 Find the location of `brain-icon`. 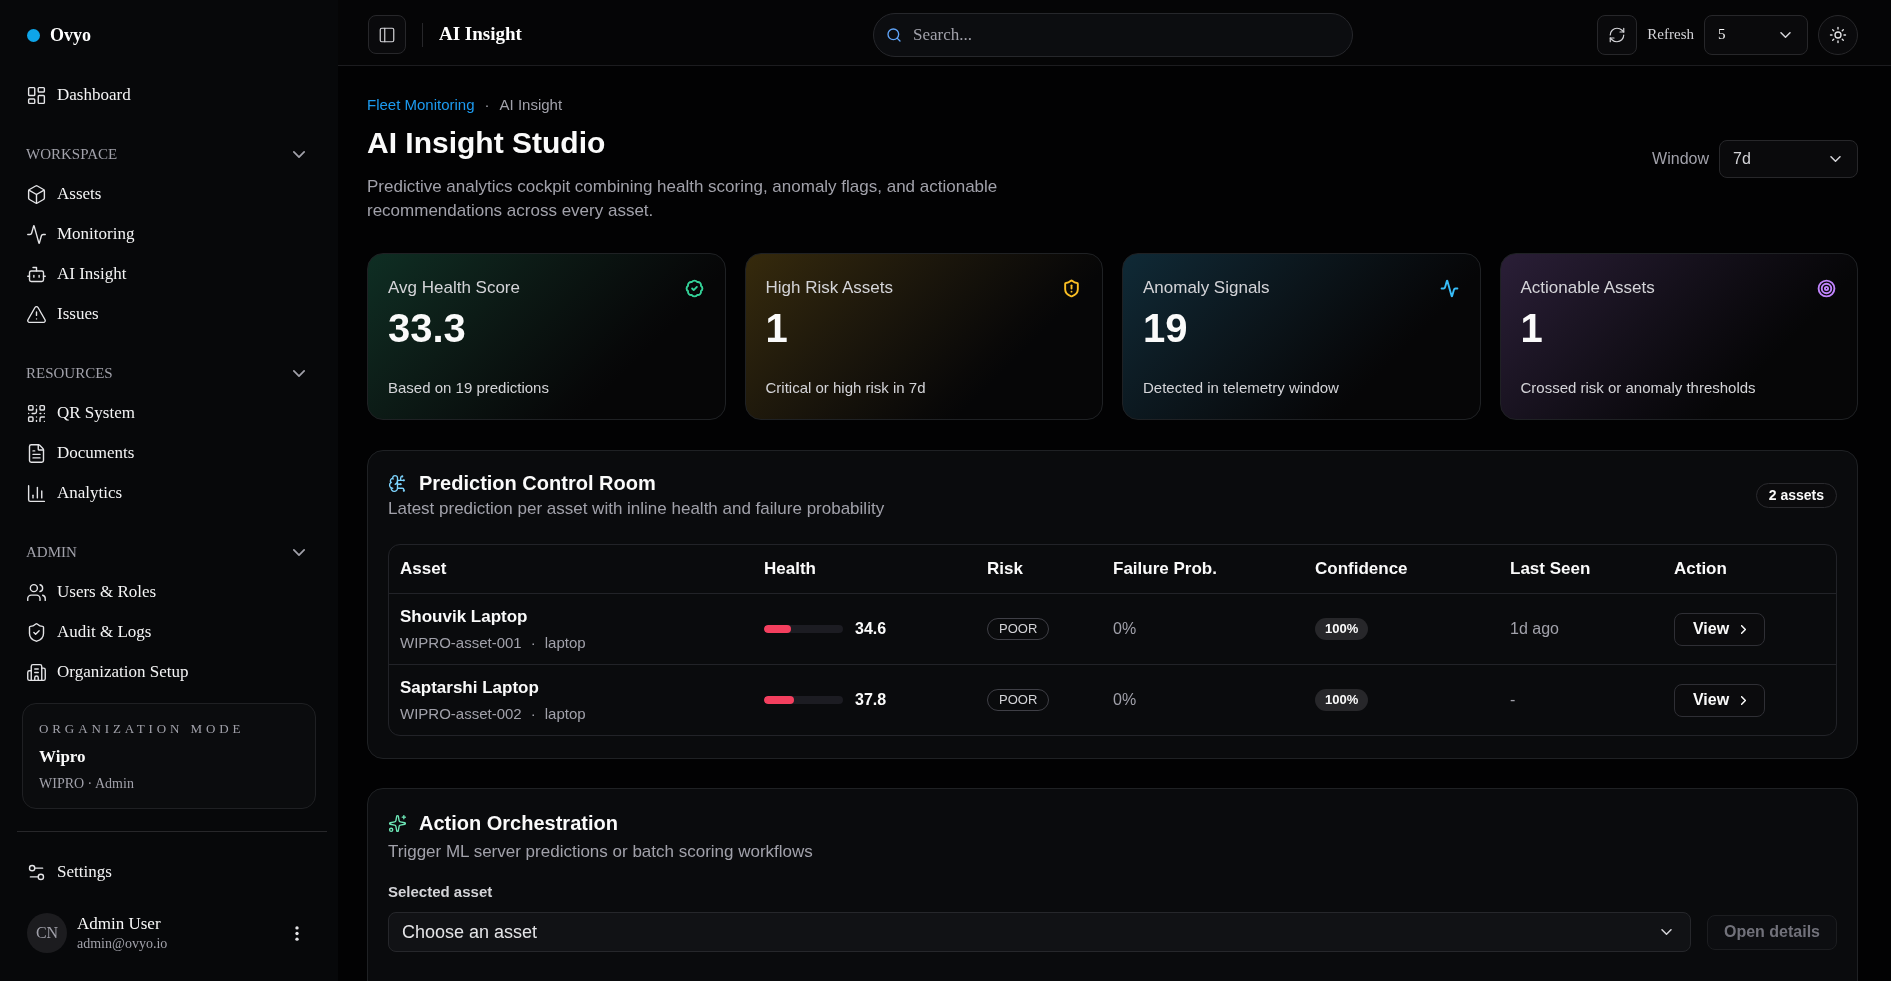

brain-icon is located at coordinates (397, 483).